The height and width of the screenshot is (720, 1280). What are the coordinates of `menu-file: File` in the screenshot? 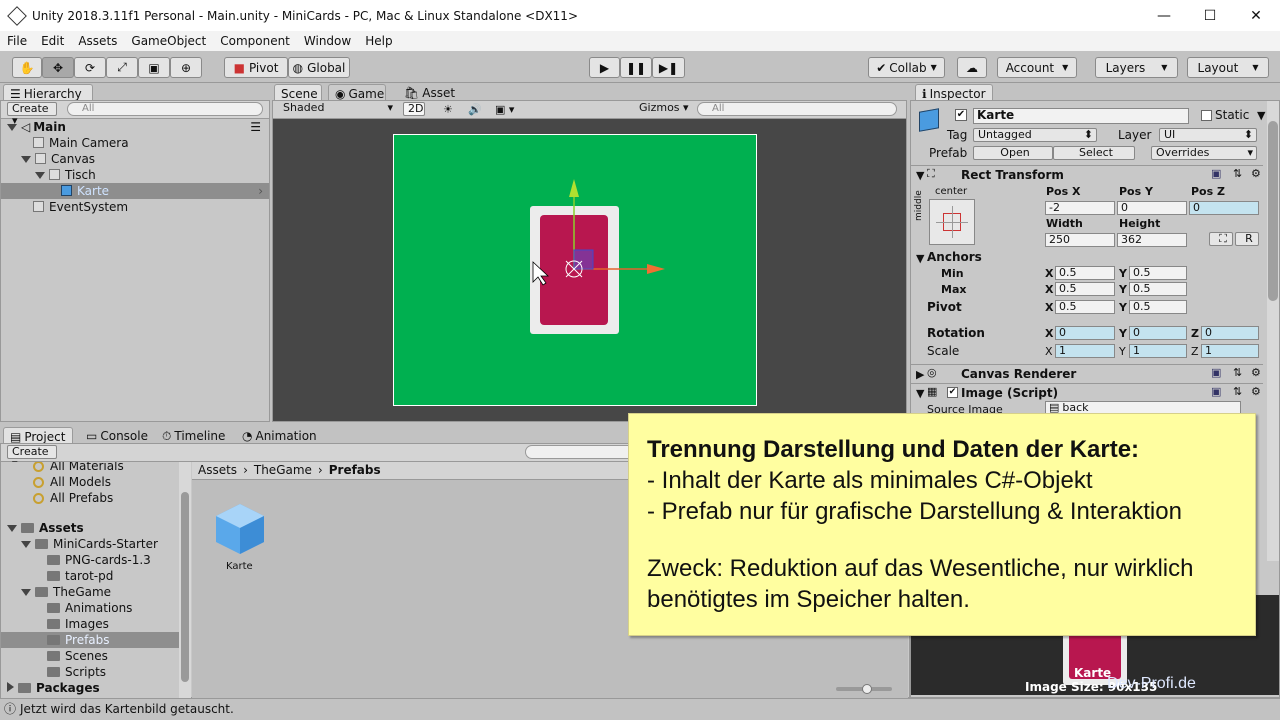 It's located at (17, 41).